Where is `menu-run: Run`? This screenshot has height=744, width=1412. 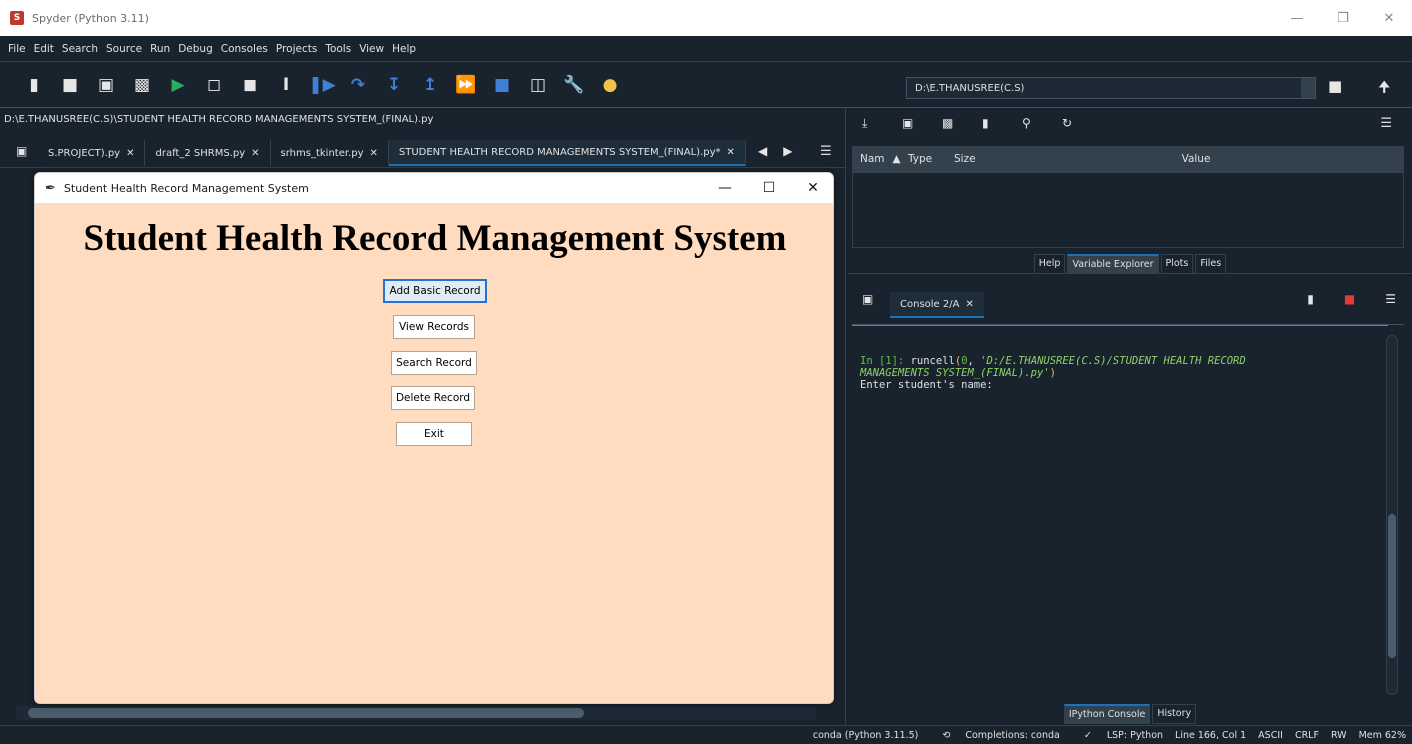
menu-run: Run is located at coordinates (160, 49).